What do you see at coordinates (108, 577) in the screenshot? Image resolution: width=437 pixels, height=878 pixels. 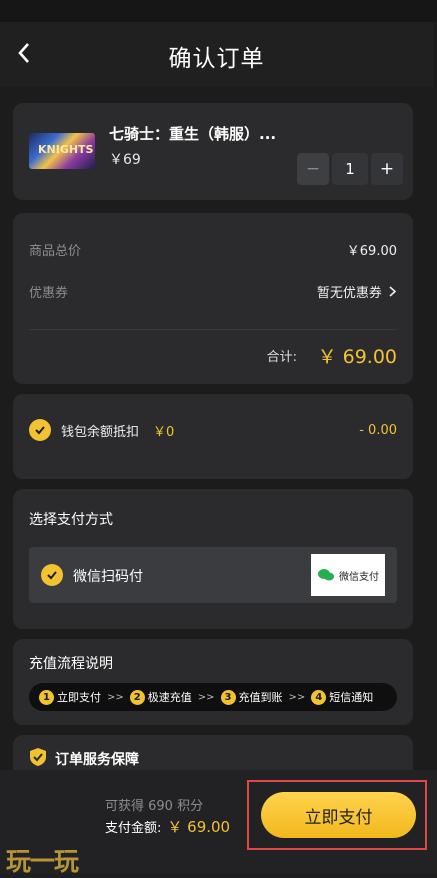 I see `payment-method-label: 微信扫码付` at bounding box center [108, 577].